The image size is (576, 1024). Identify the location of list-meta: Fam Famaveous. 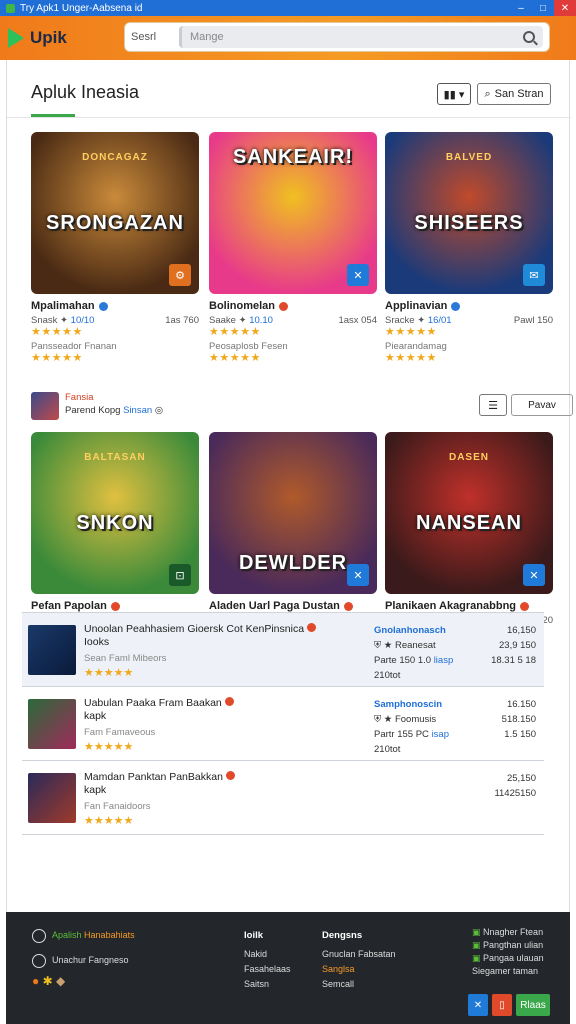
(120, 732).